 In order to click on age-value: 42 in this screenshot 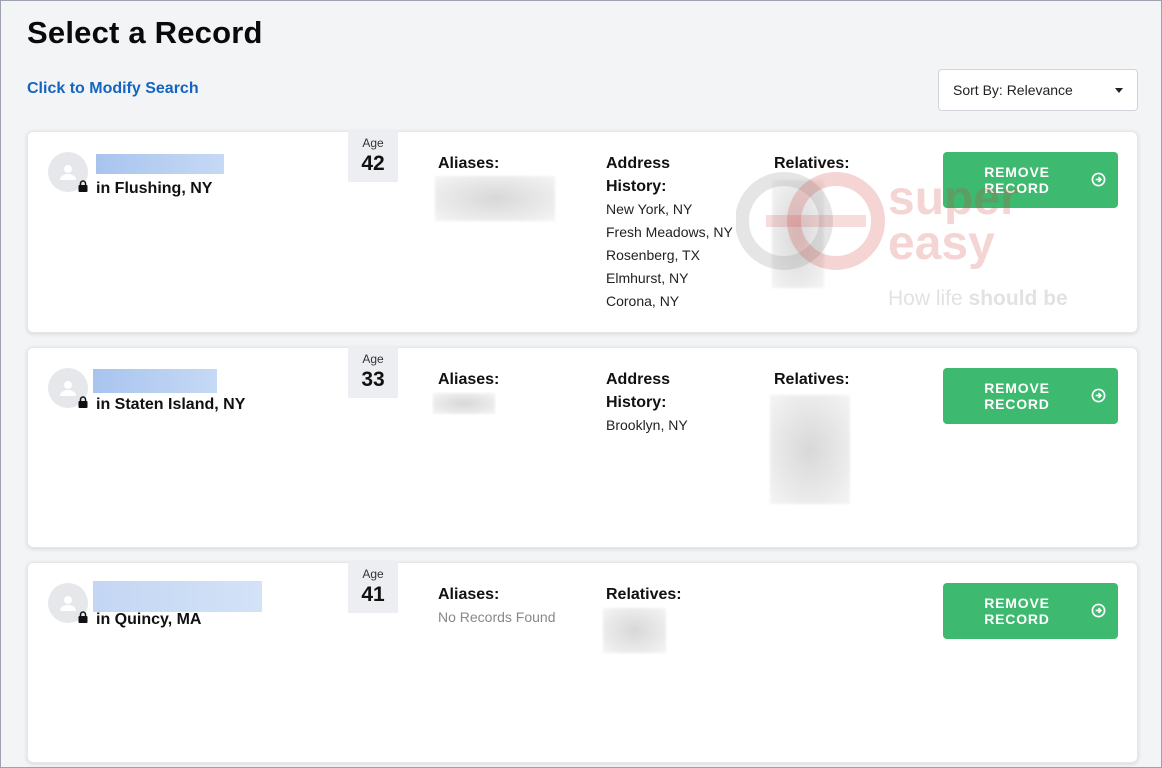, I will do `click(373, 163)`.